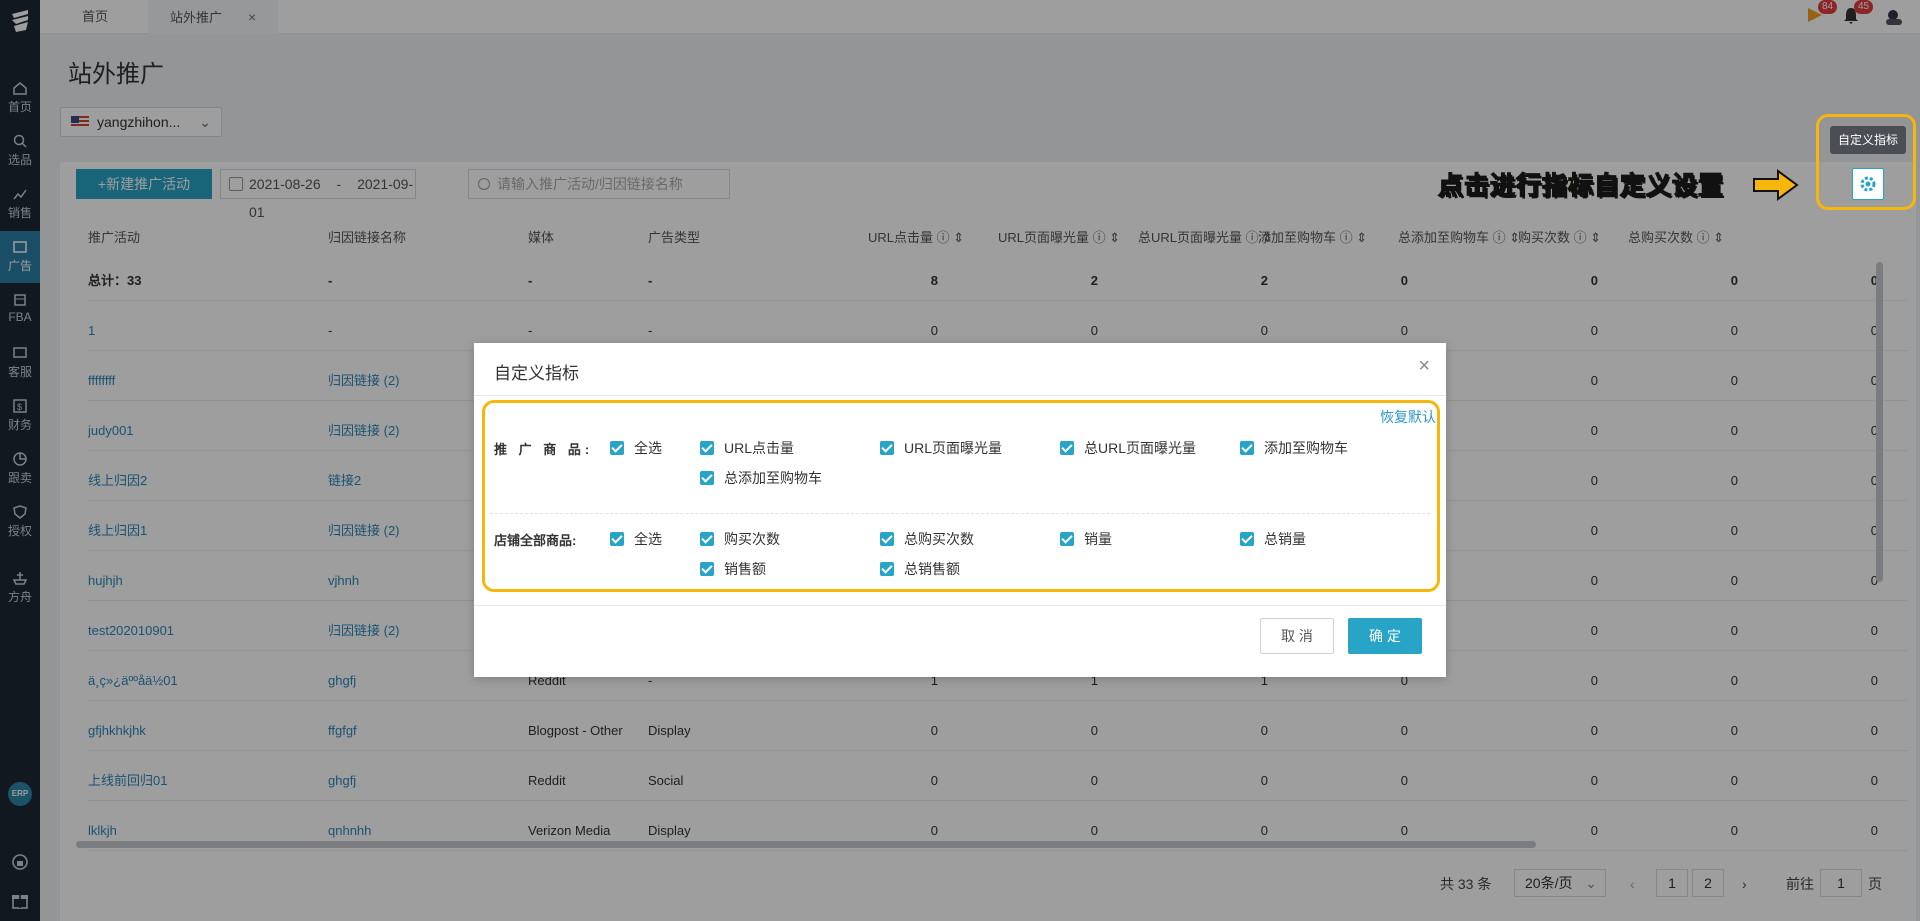 This screenshot has width=1920, height=921. What do you see at coordinates (1868, 140) in the screenshot?
I see `custom-metrics-tooltip: 自定义指标` at bounding box center [1868, 140].